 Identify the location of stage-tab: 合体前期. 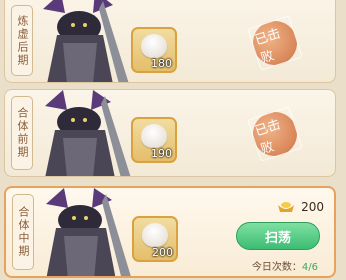
(22, 133).